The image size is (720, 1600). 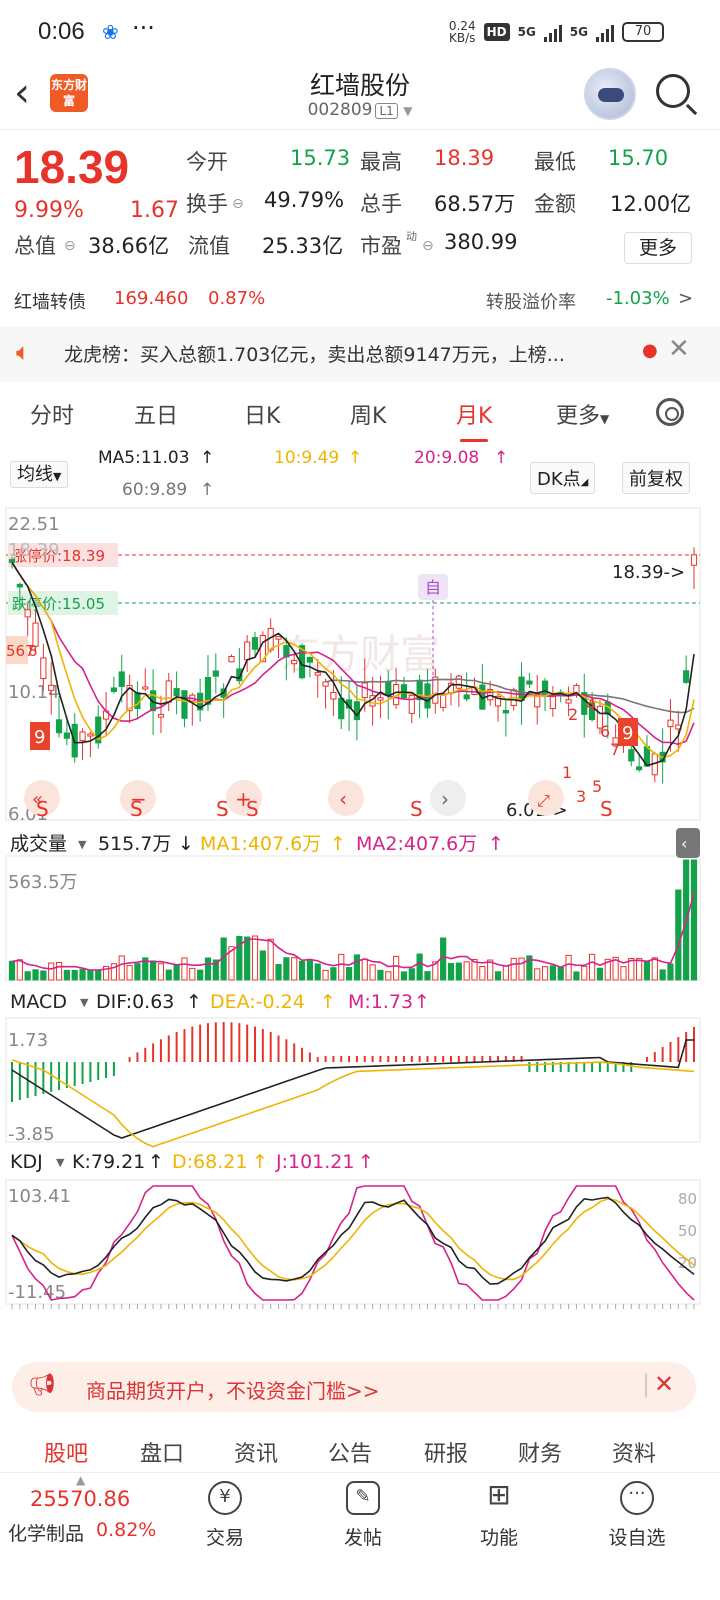 I want to click on quote-label-4: 总手, so click(x=381, y=204).